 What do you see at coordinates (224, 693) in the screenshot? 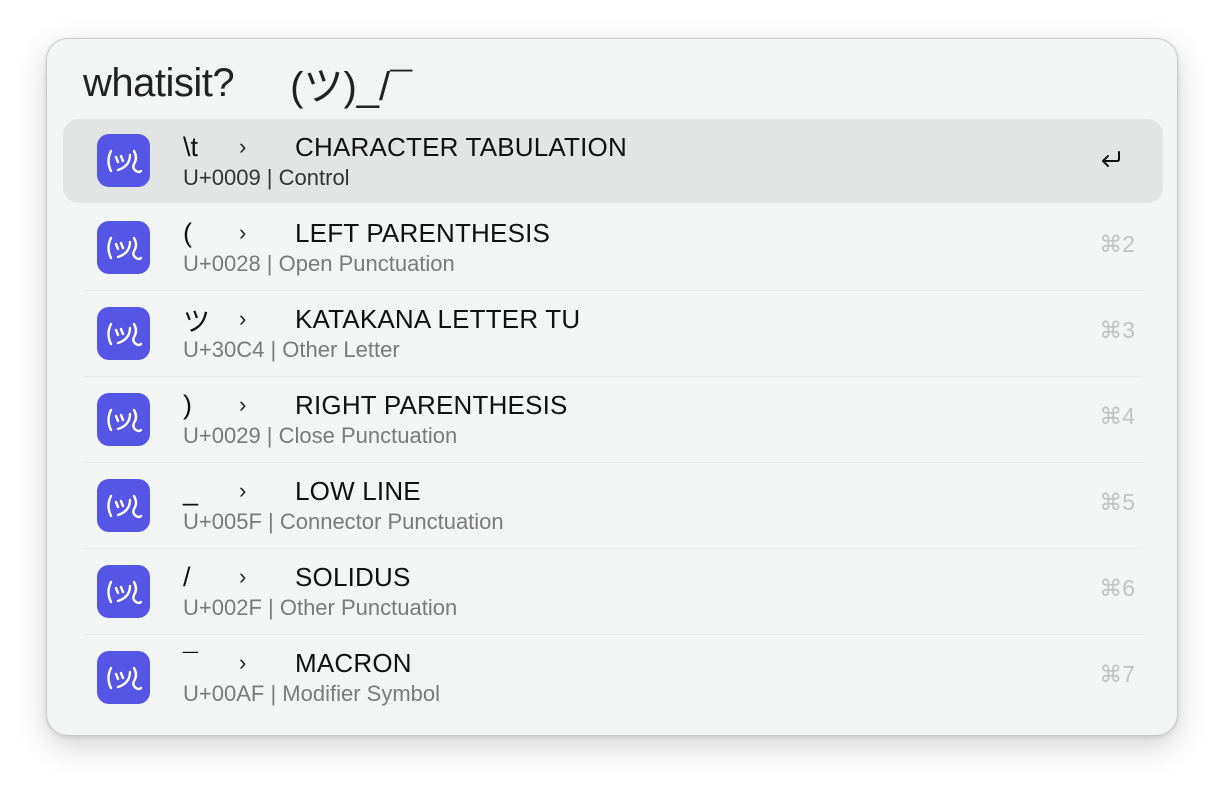
I see `result-codepoint: U+00AF` at bounding box center [224, 693].